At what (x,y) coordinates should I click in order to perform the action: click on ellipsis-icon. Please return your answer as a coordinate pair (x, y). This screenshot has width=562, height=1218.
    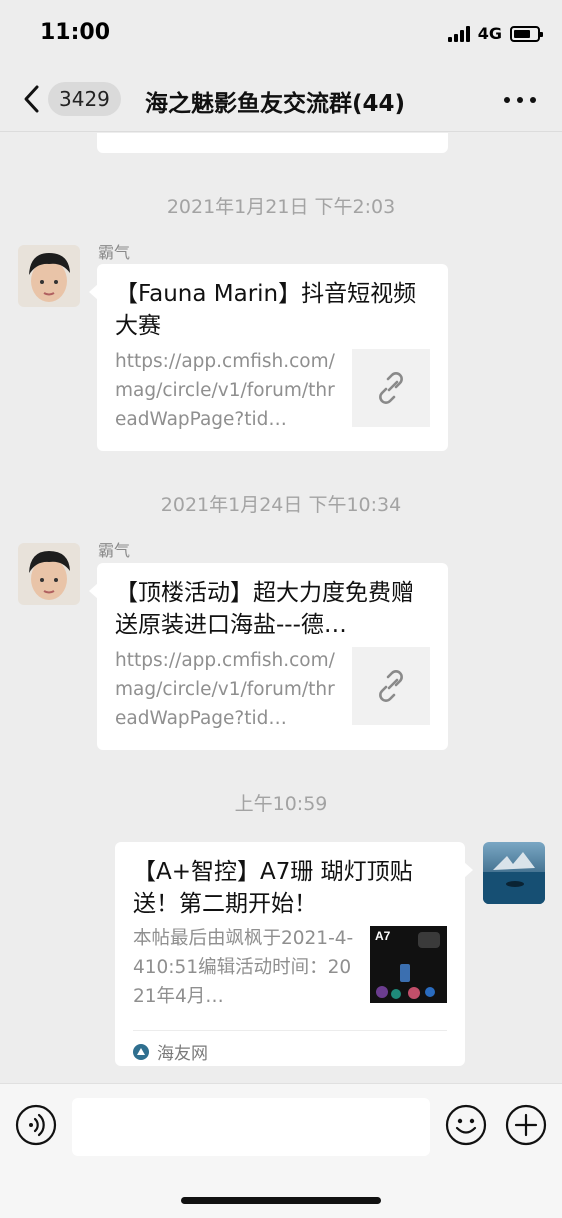
    Looking at the image, I should click on (507, 100).